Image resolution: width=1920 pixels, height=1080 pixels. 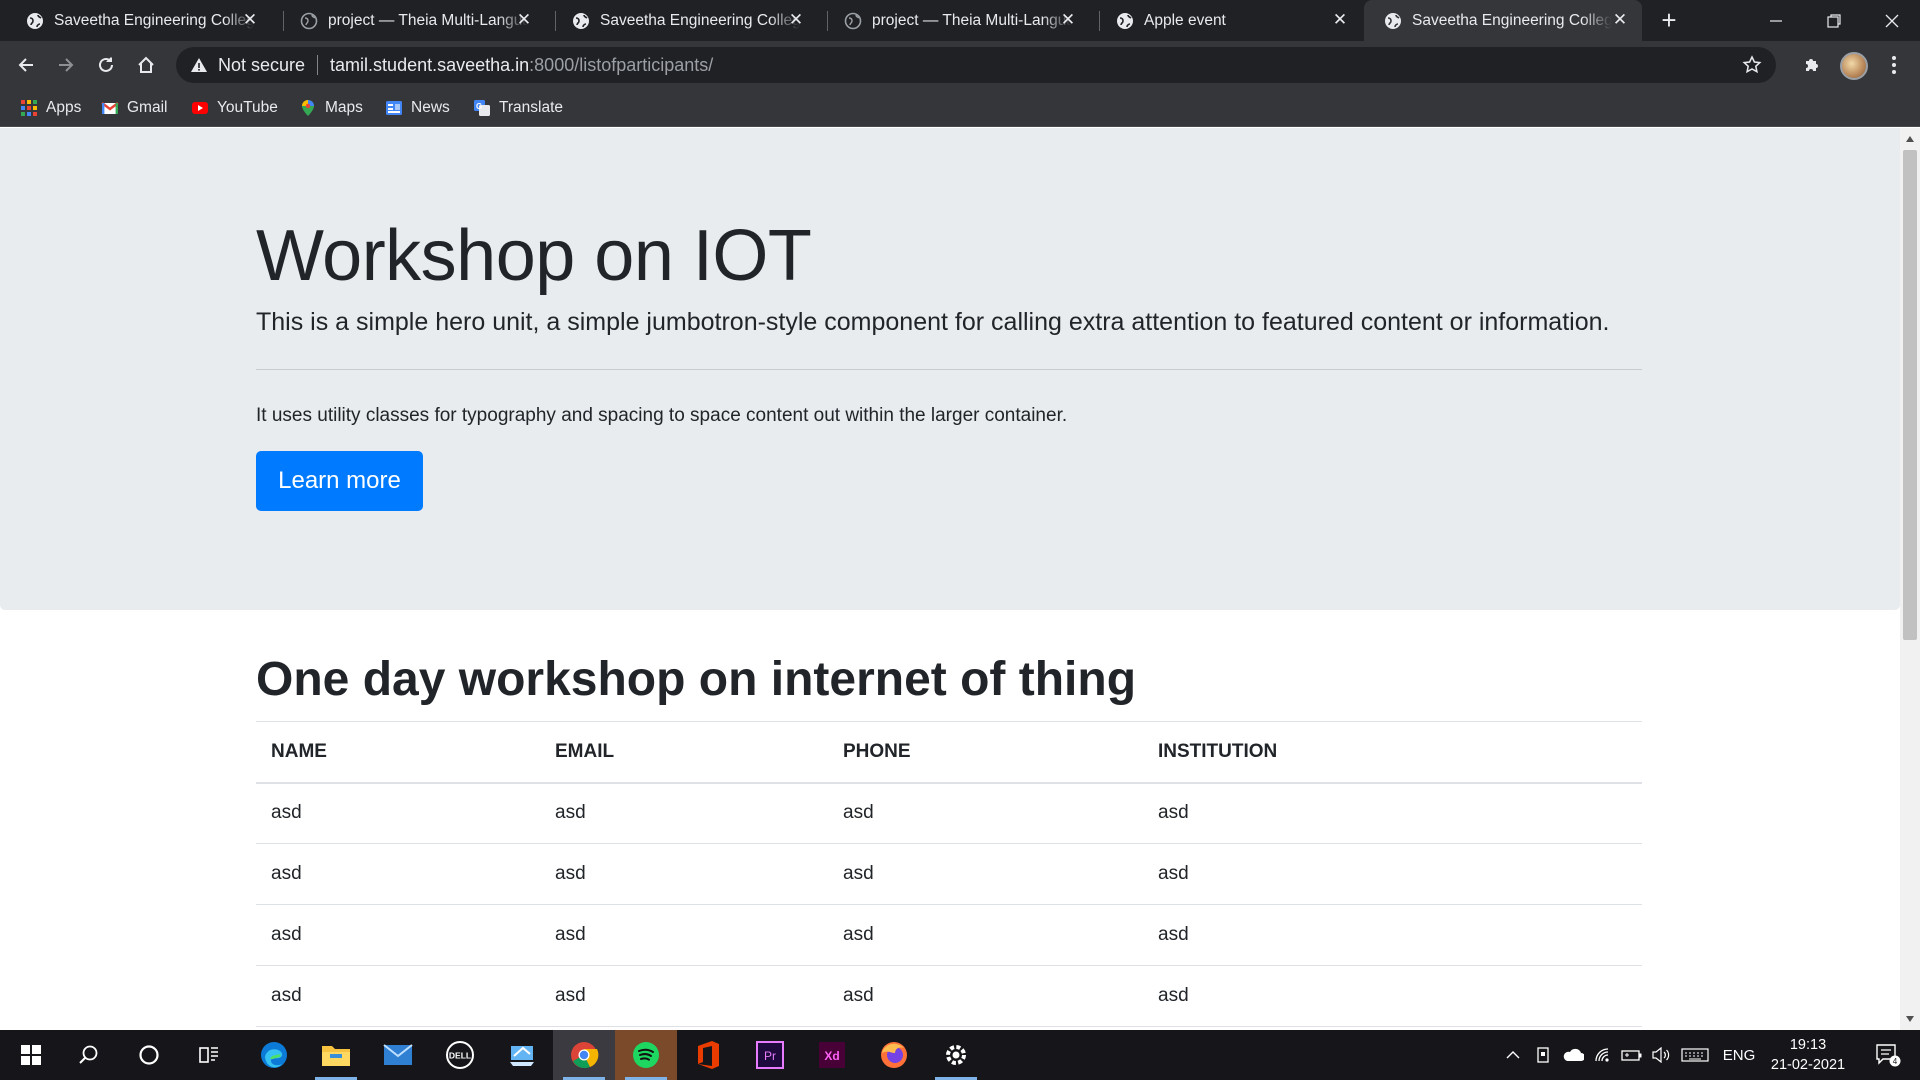 I want to click on minimize-icon, so click(x=1776, y=20).